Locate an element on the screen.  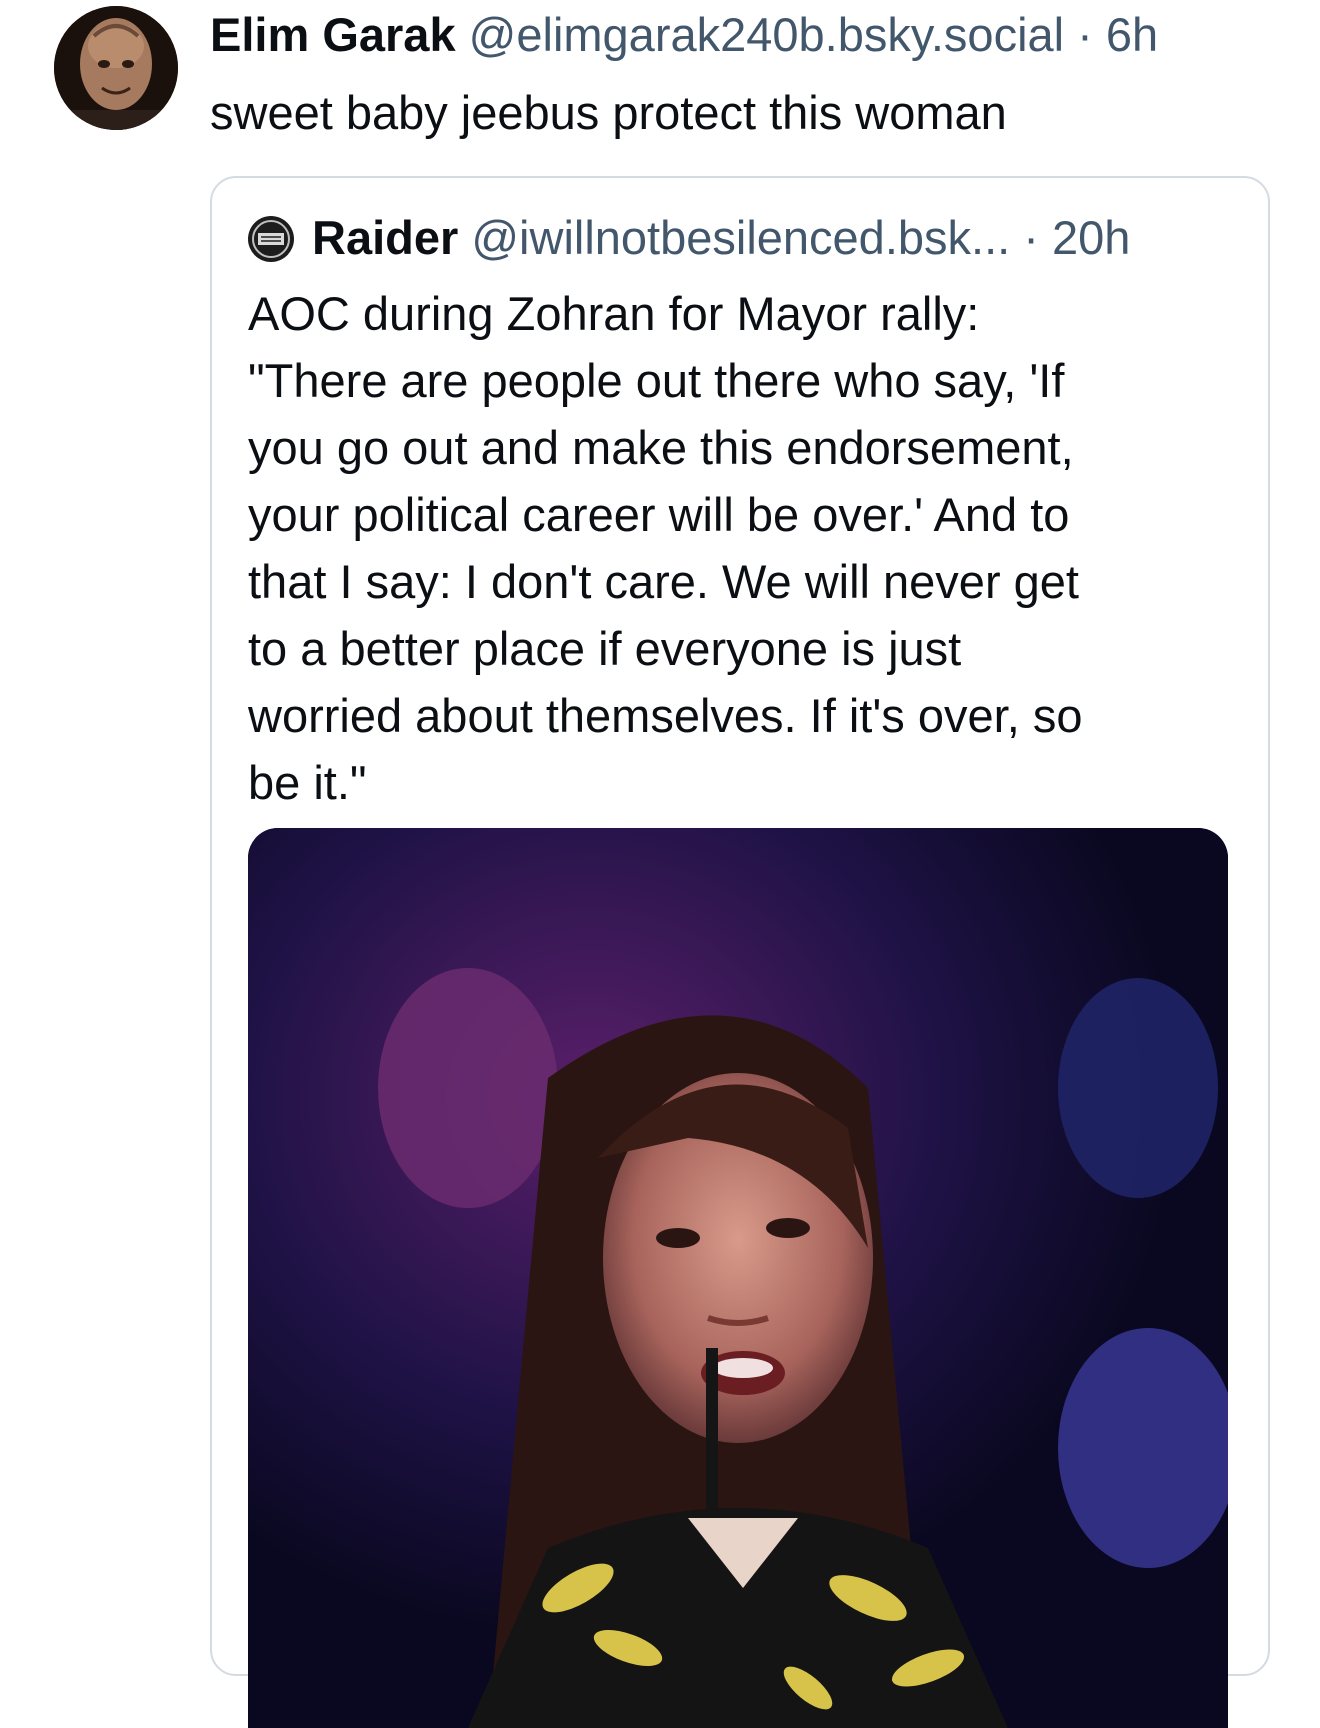
author-avatar is located at coordinates (116, 68).